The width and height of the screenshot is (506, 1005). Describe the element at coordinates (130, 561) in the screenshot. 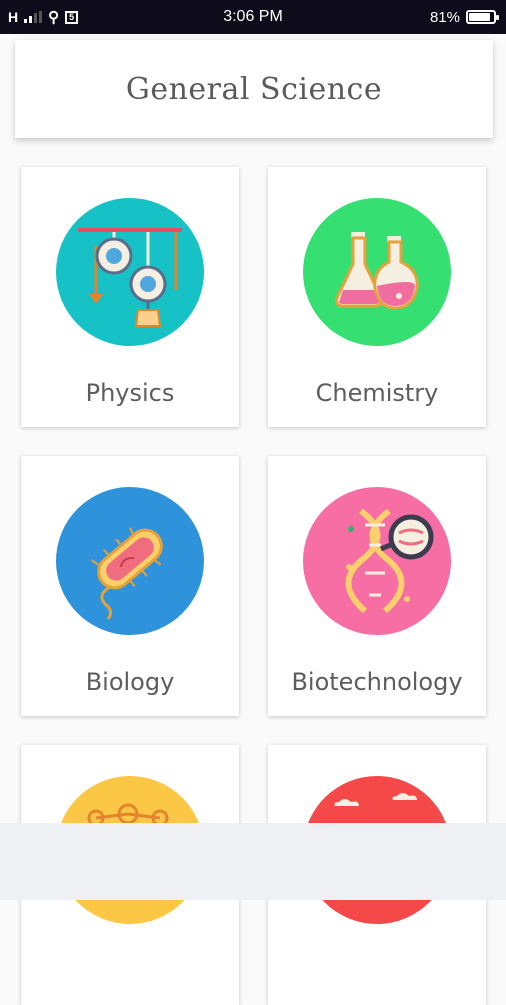

I see `bacteria-icon` at that location.